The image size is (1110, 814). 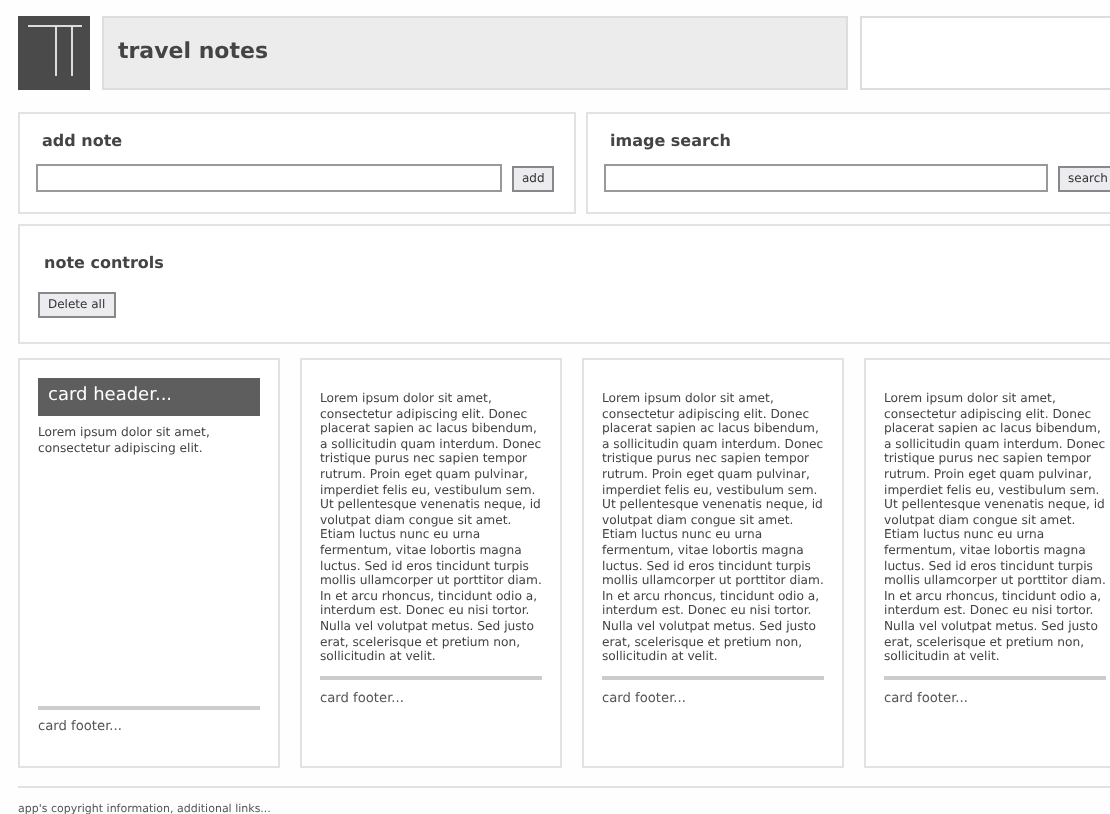 I want to click on panel-title: note controls, so click(x=104, y=264).